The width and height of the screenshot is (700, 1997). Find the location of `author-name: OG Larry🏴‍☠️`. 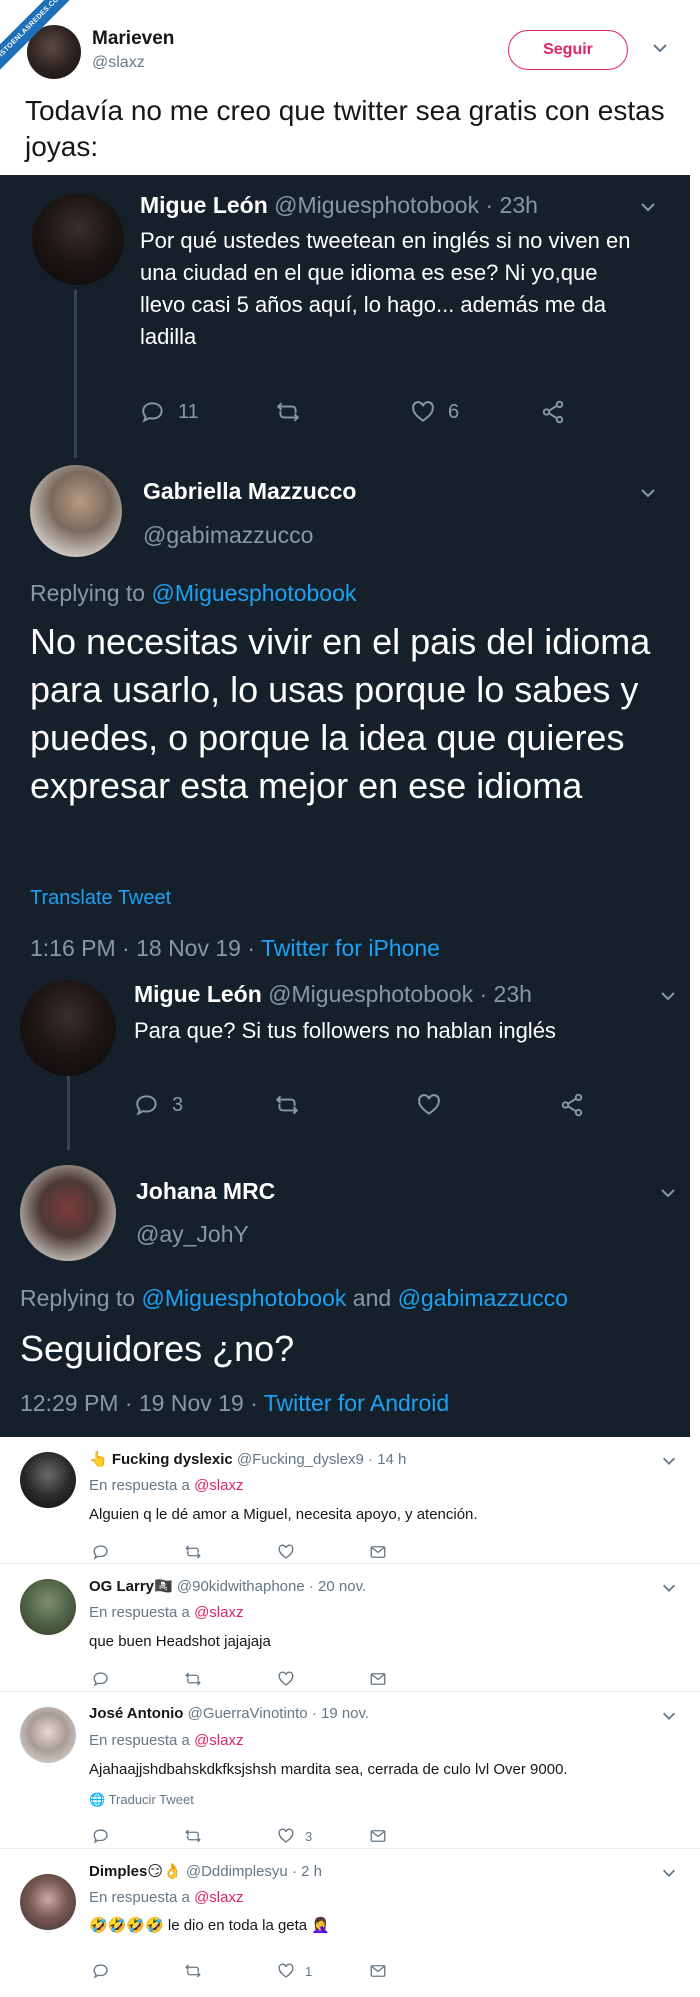

author-name: OG Larry🏴‍☠️ is located at coordinates (131, 1586).